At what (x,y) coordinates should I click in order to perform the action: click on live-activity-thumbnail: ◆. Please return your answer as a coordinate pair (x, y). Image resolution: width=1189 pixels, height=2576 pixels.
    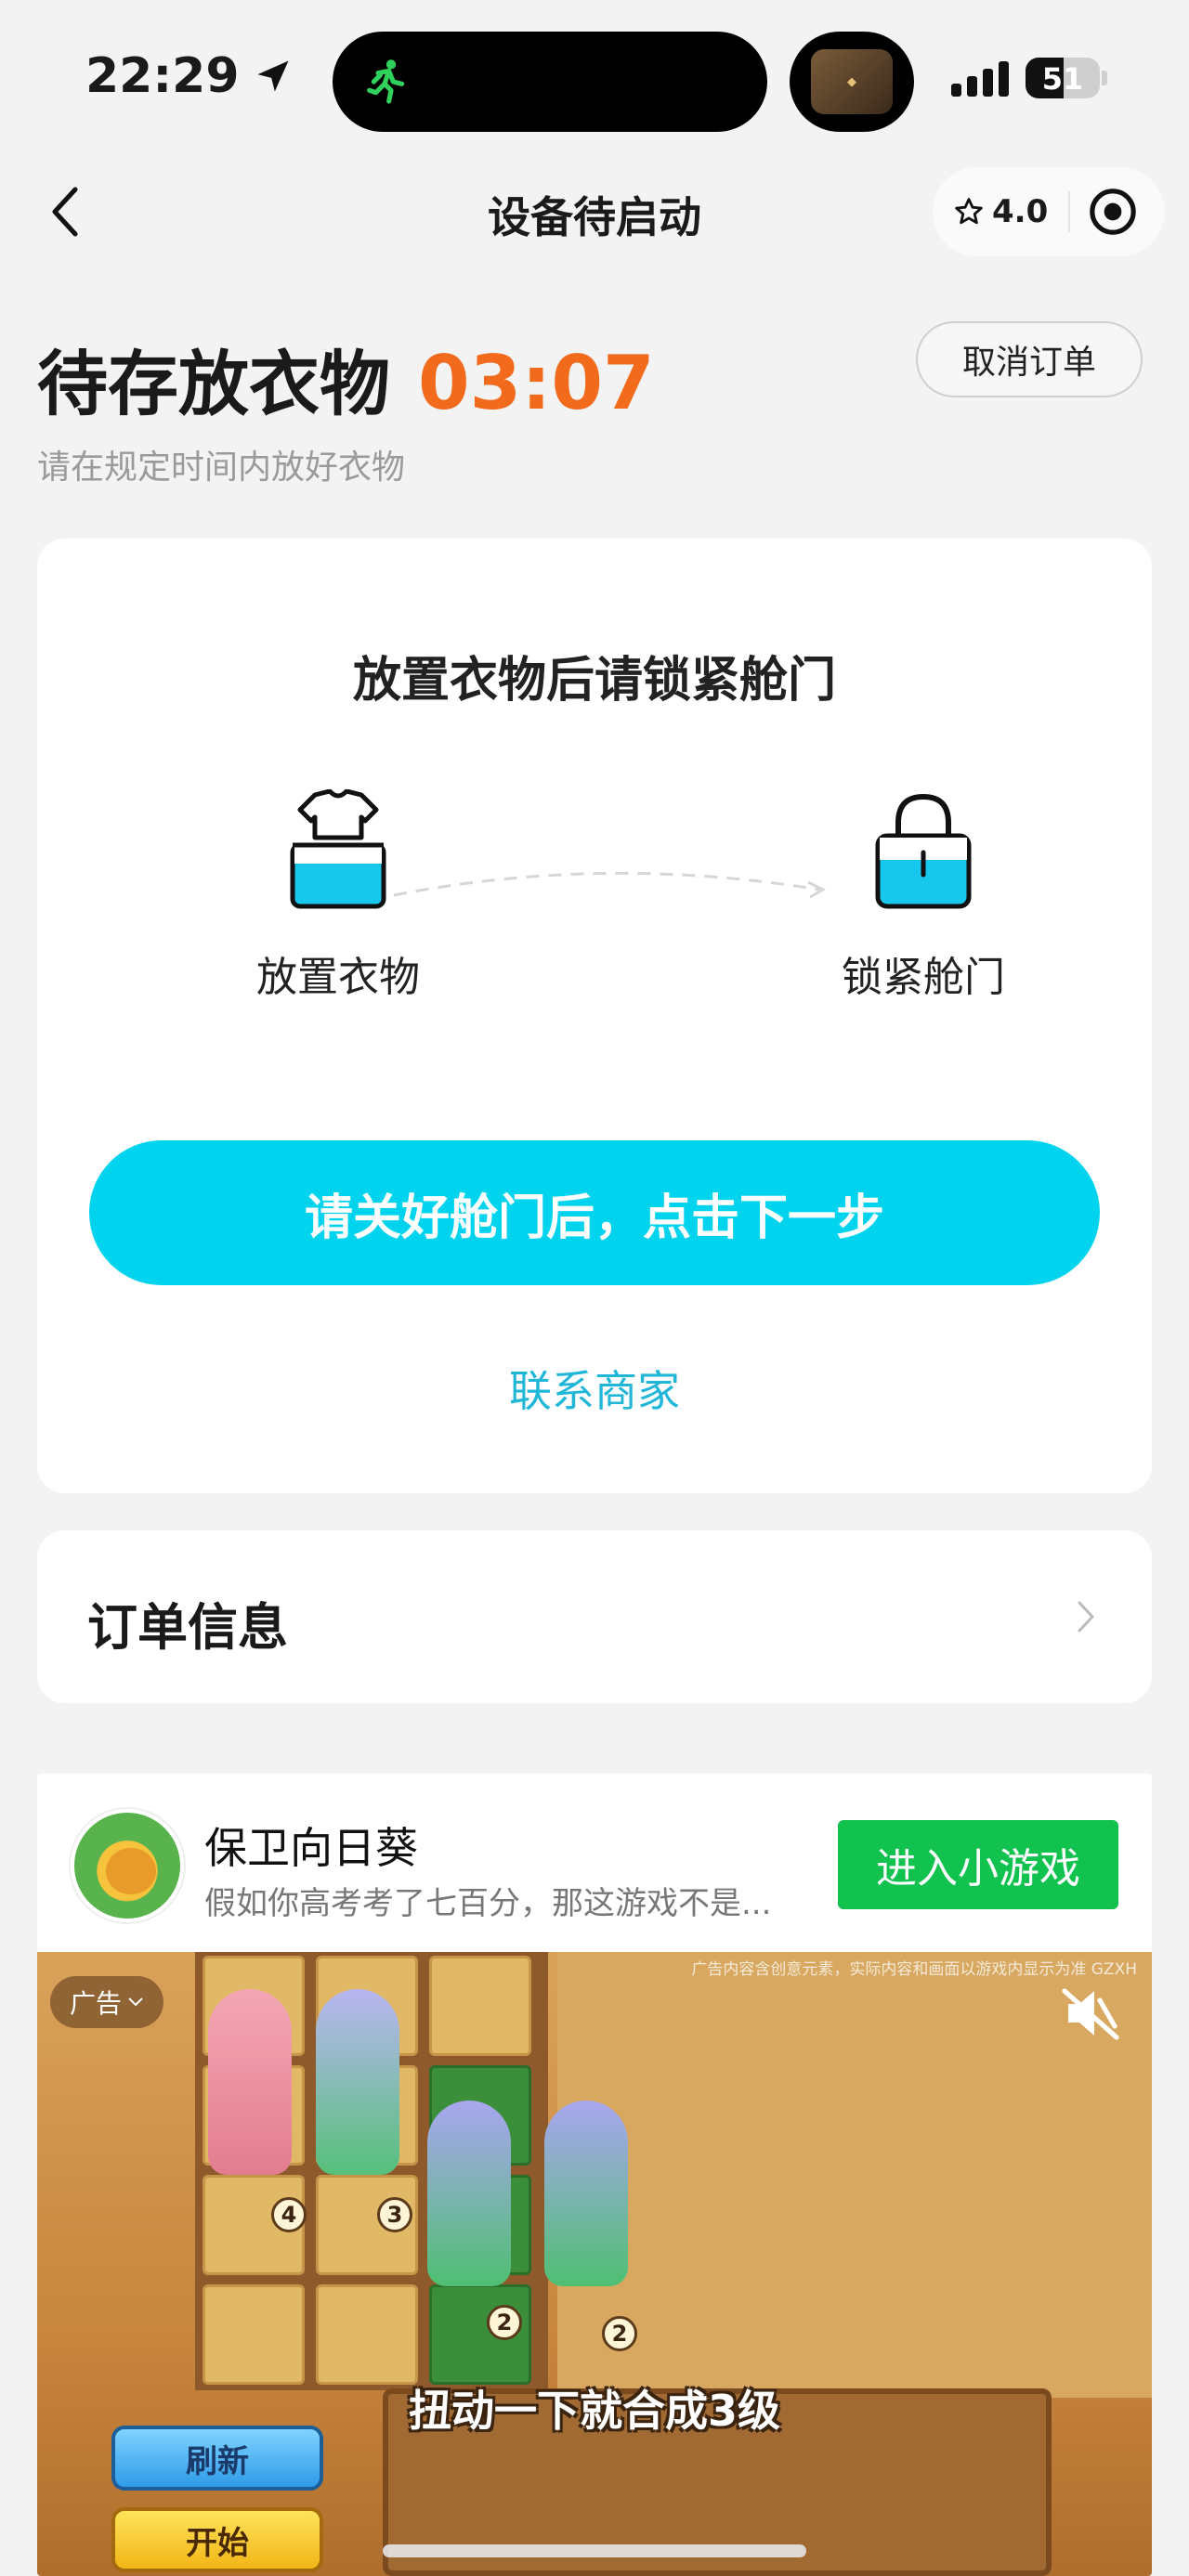
    Looking at the image, I should click on (852, 82).